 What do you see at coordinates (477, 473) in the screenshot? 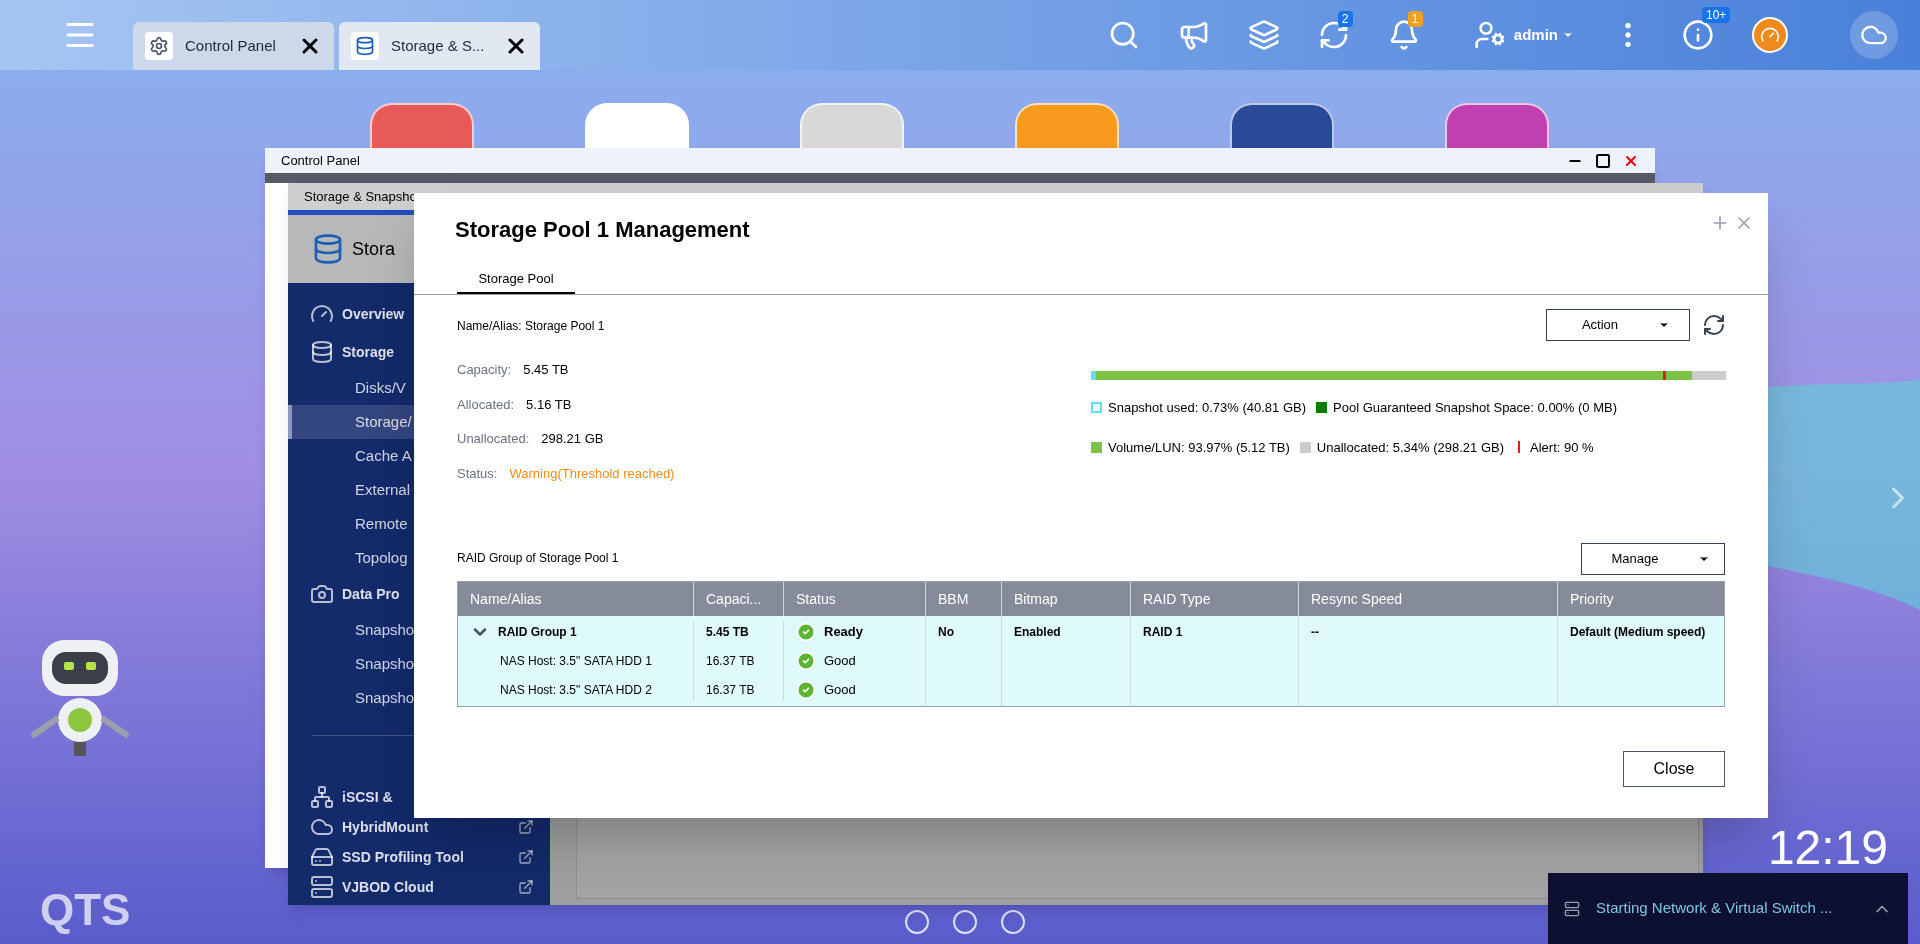
I see `property-label: Status:` at bounding box center [477, 473].